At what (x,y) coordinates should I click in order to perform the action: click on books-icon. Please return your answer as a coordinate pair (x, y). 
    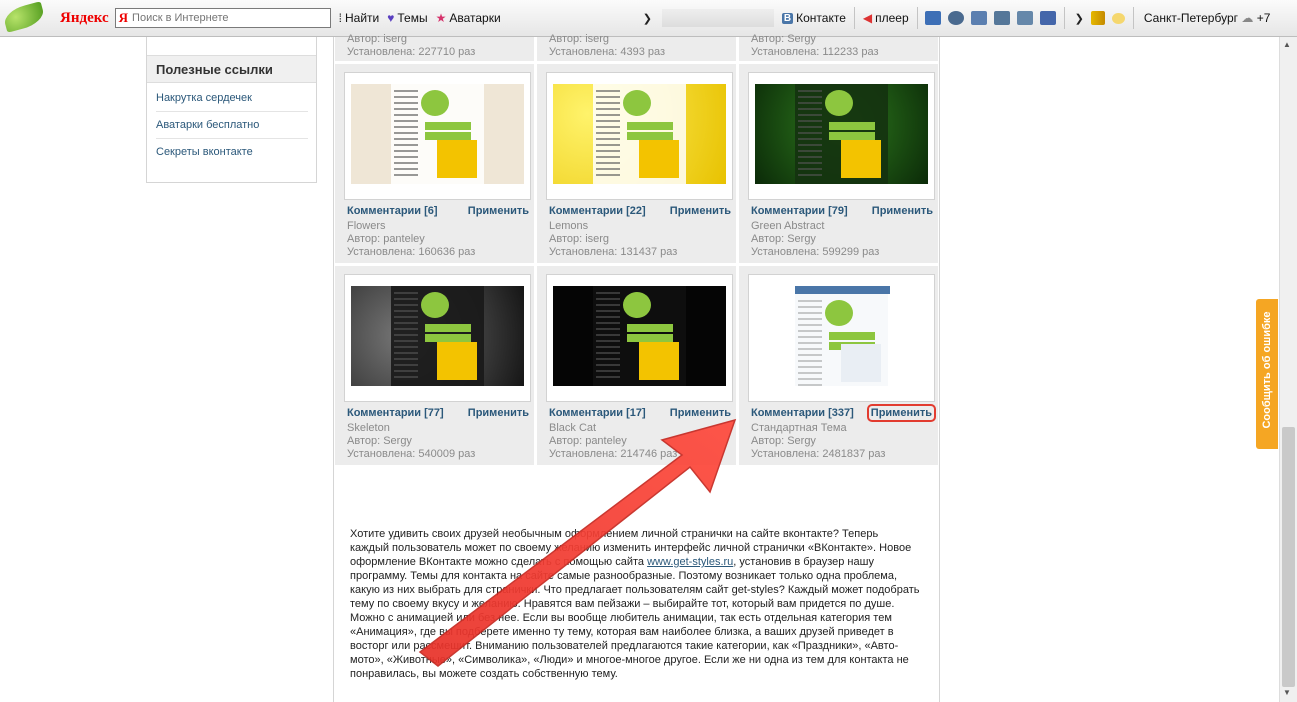
    Looking at the image, I should click on (978, 18).